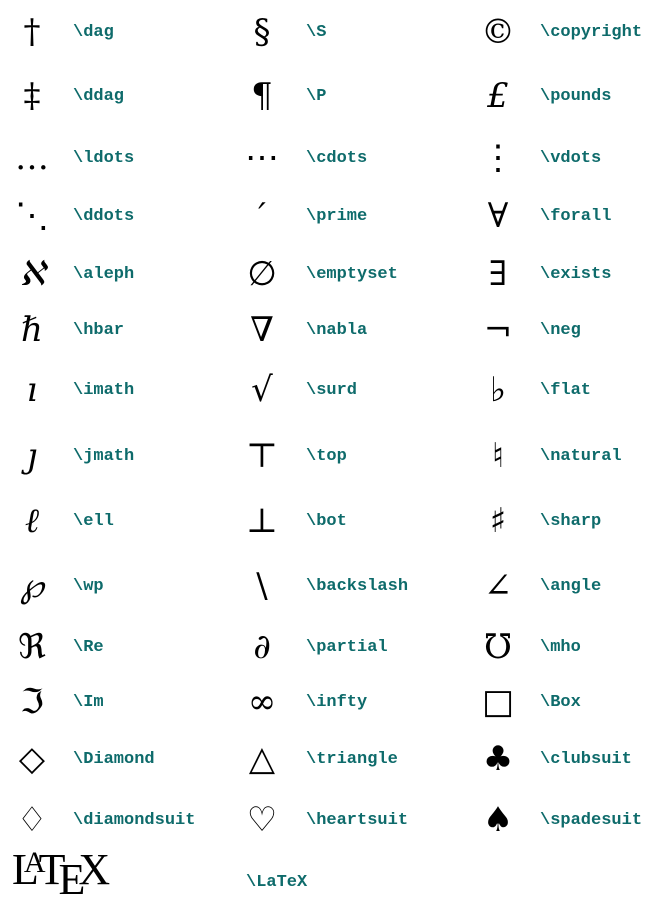  Describe the element at coordinates (93, 32) in the screenshot. I see `command-label: \dag` at that location.